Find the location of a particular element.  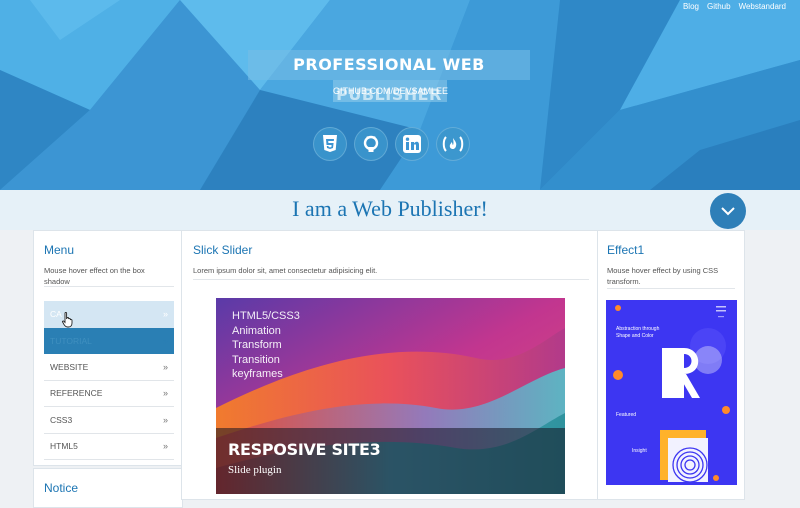

scroll-down-button is located at coordinates (728, 211).